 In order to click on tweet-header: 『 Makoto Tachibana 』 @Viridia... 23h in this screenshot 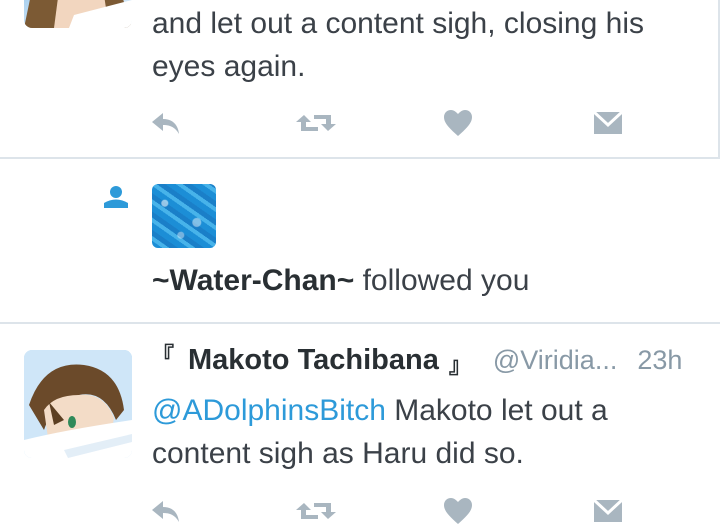, I will do `click(417, 365)`.